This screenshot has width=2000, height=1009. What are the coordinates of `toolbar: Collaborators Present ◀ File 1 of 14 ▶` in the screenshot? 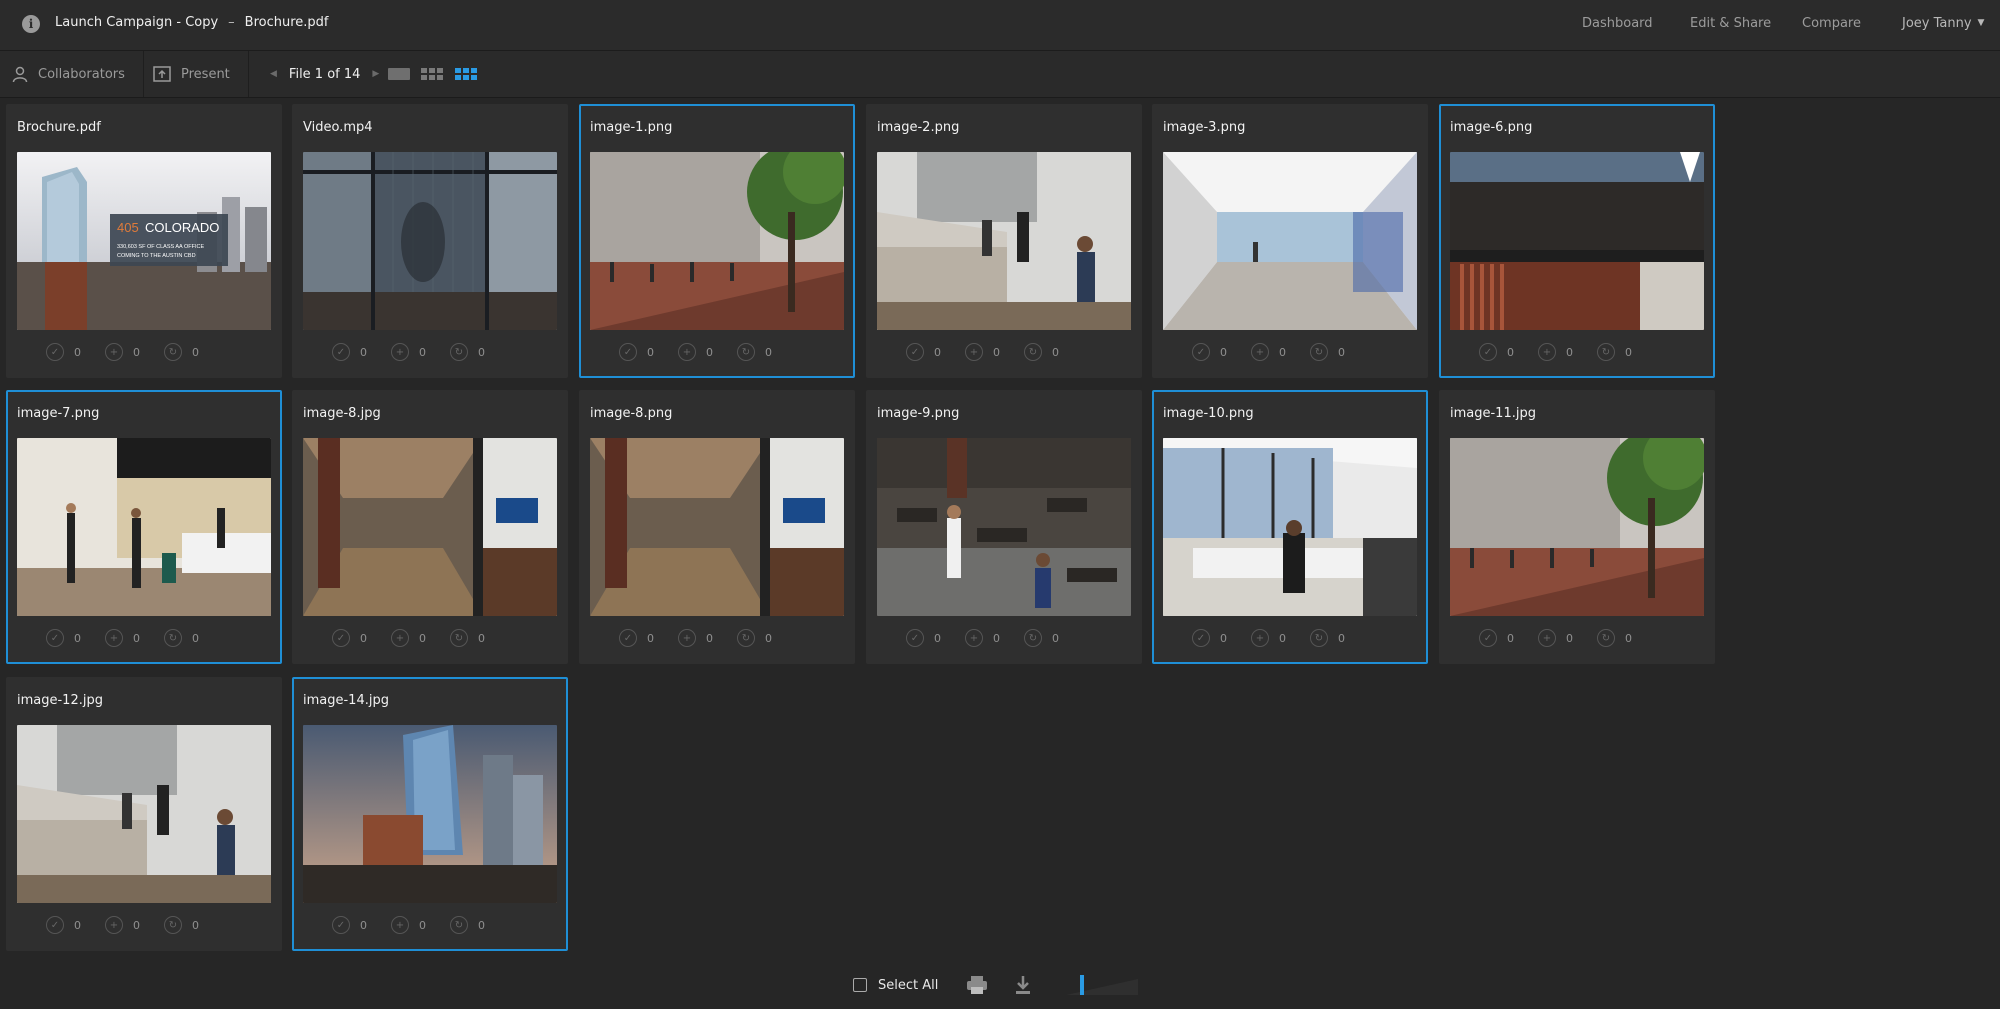 It's located at (1000, 74).